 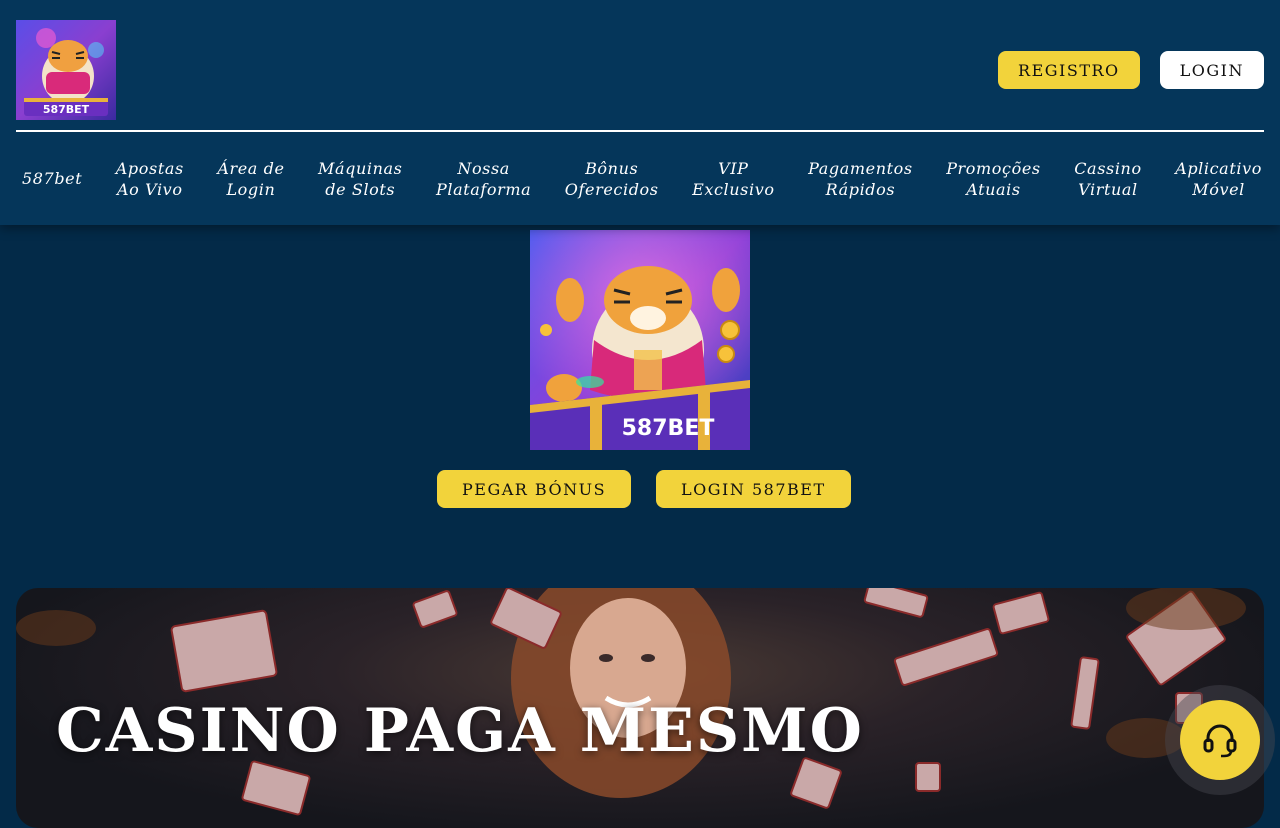 I want to click on nav-item-aplicativo-movel: Aplicativo Móvel, so click(x=1218, y=179).